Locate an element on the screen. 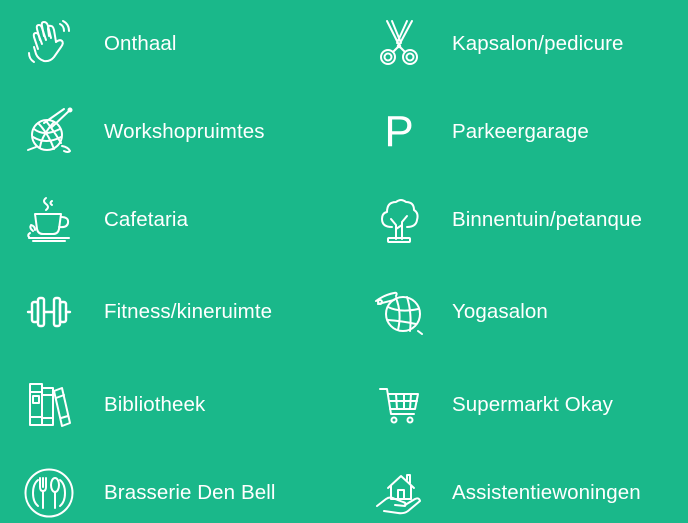 This screenshot has height=523, width=688. yarn-ball-icon is located at coordinates (49, 132).